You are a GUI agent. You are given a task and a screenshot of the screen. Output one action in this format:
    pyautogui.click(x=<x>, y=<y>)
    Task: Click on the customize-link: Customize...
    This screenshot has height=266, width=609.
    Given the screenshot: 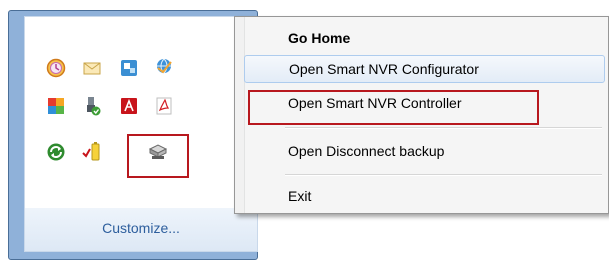 What is the action you would take?
    pyautogui.click(x=141, y=228)
    